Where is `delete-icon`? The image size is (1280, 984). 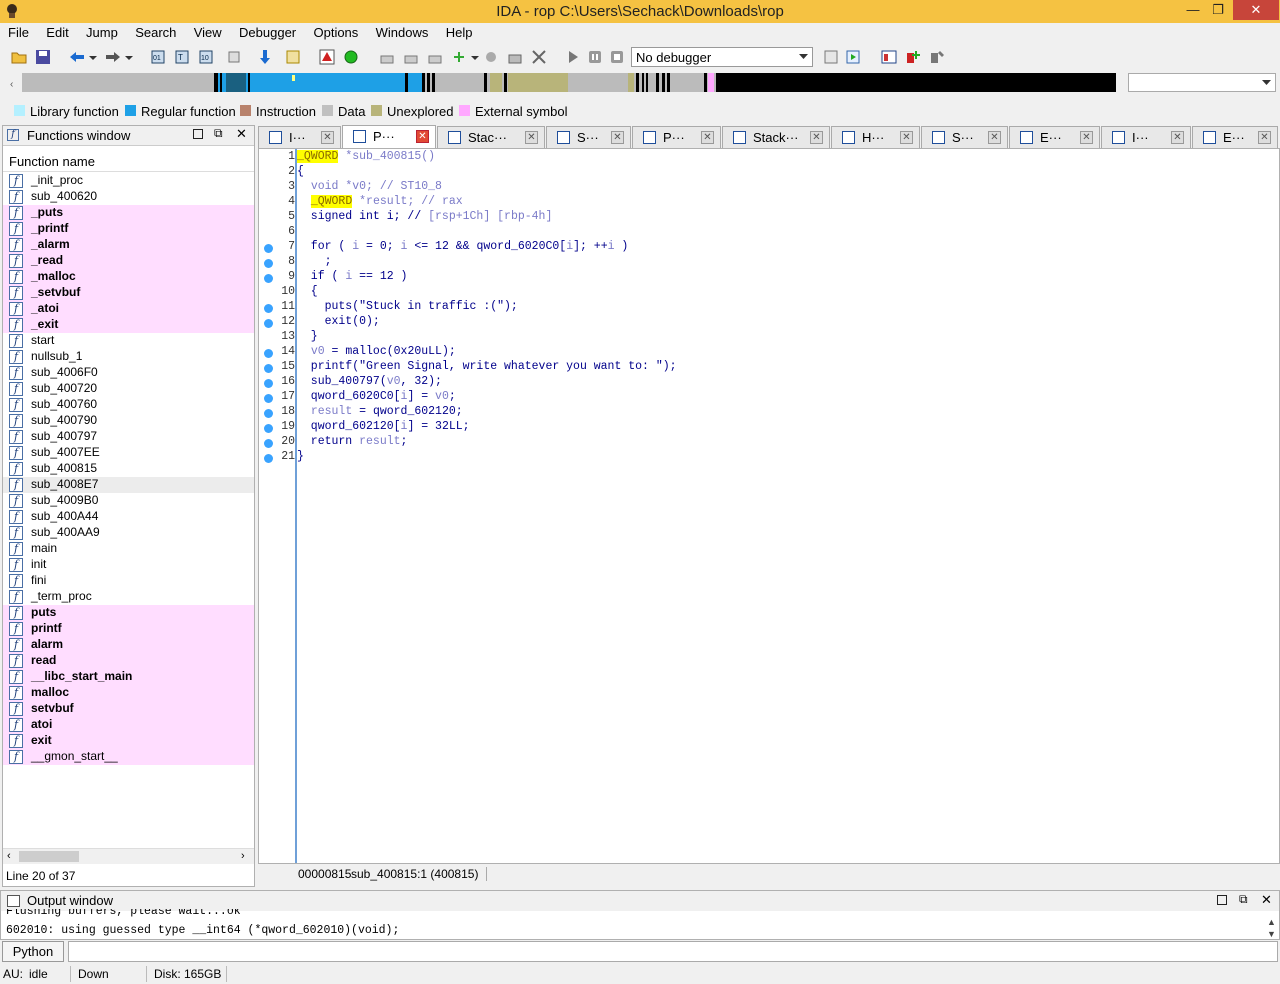 delete-icon is located at coordinates (539, 57).